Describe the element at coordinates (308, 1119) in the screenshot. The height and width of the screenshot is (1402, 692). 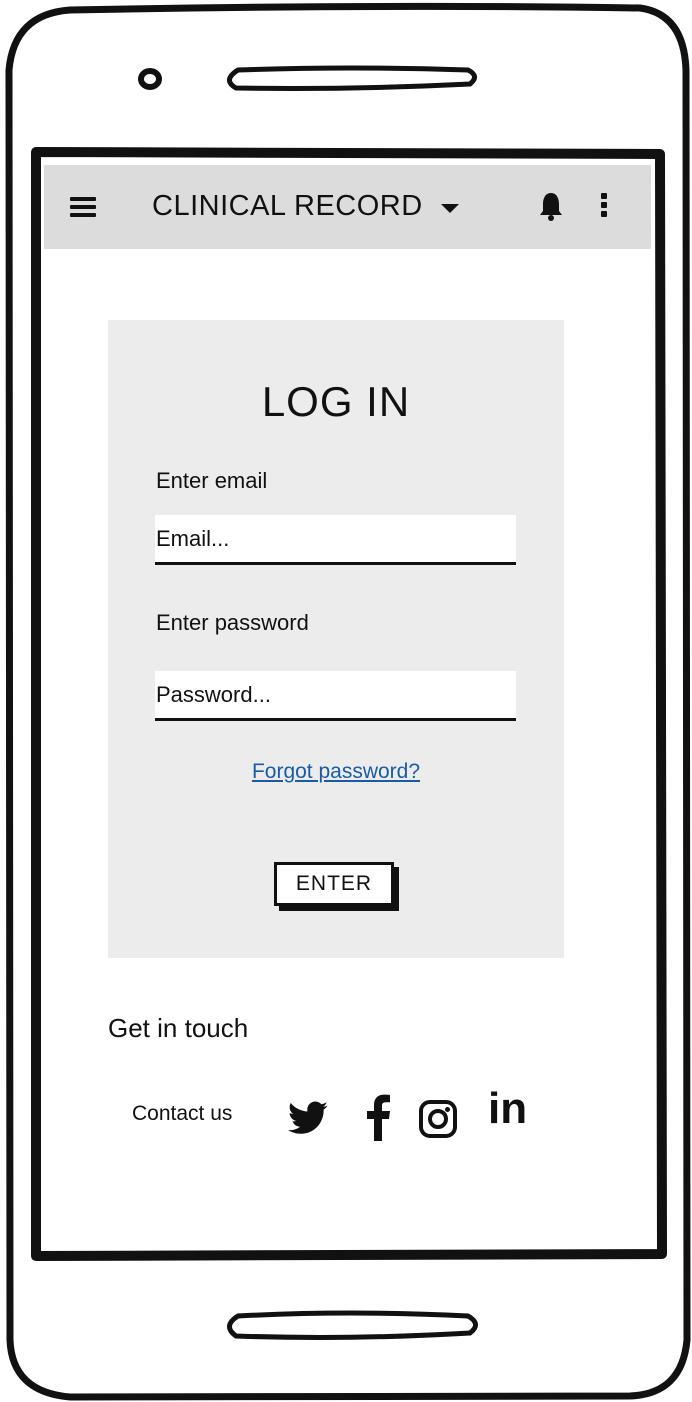
I see `twitter-icon` at that location.